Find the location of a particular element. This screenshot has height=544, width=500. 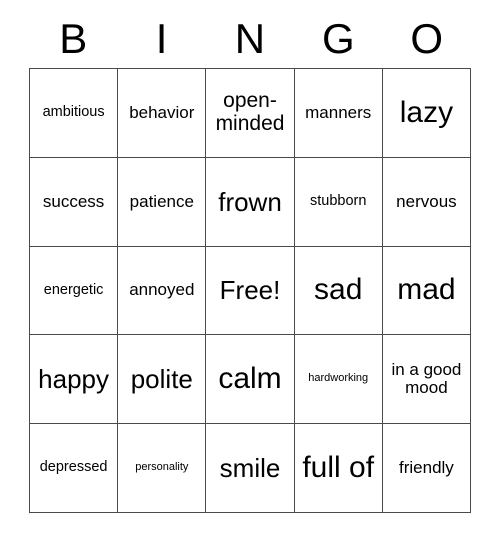

bingo-cell: lazy is located at coordinates (427, 113).